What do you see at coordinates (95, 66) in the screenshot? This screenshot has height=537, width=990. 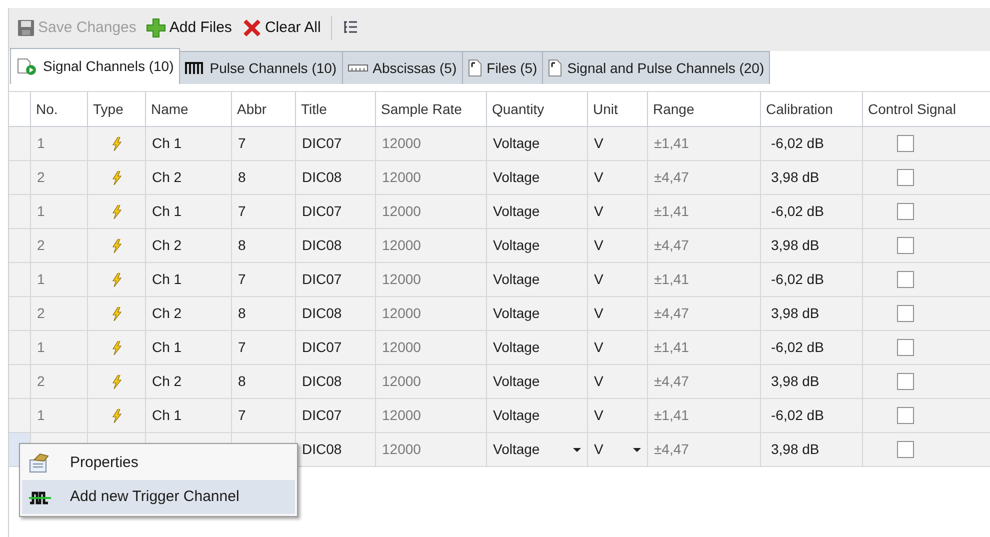 I see `tab: Signal Channels (10)` at bounding box center [95, 66].